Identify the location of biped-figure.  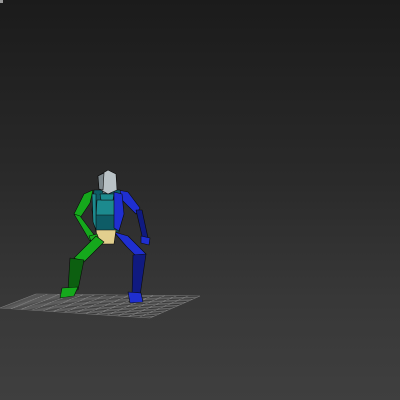
(105, 236).